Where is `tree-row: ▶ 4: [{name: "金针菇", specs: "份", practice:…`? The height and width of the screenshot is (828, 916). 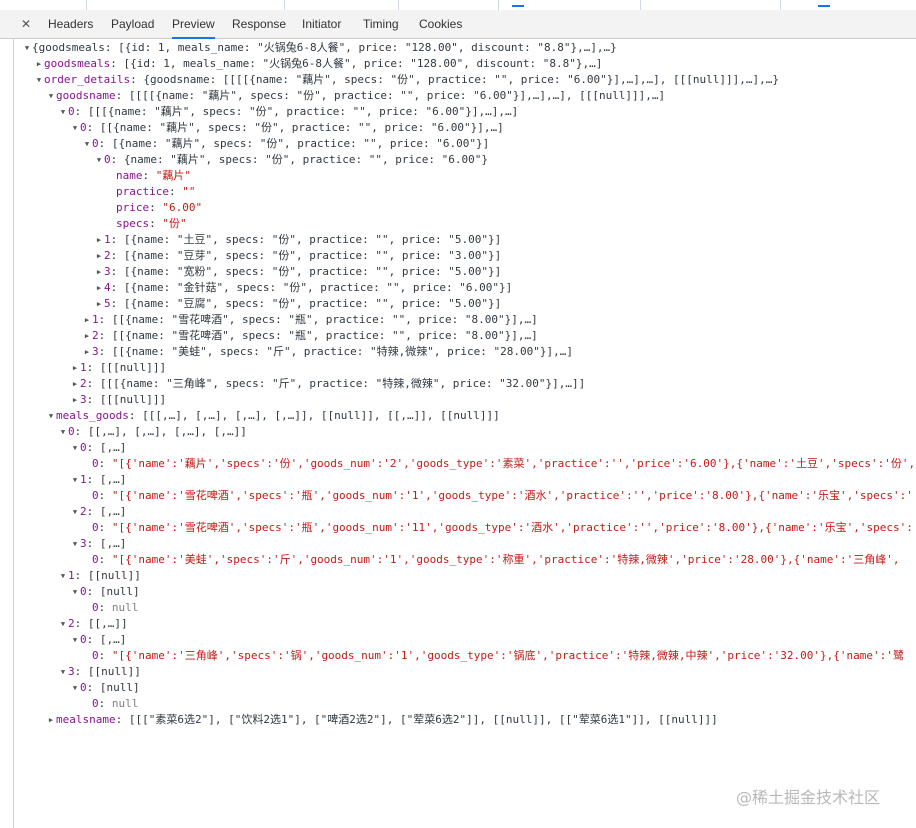 tree-row: ▶ 4: [{name: "金针菇", specs: "份", practice:… is located at coordinates (303, 288).